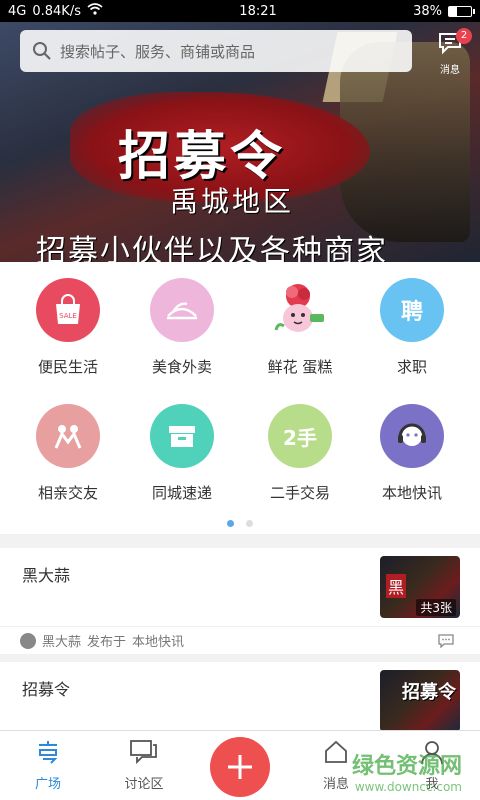 This screenshot has width=480, height=800. What do you see at coordinates (461, 11) in the screenshot?
I see `battery-icon` at bounding box center [461, 11].